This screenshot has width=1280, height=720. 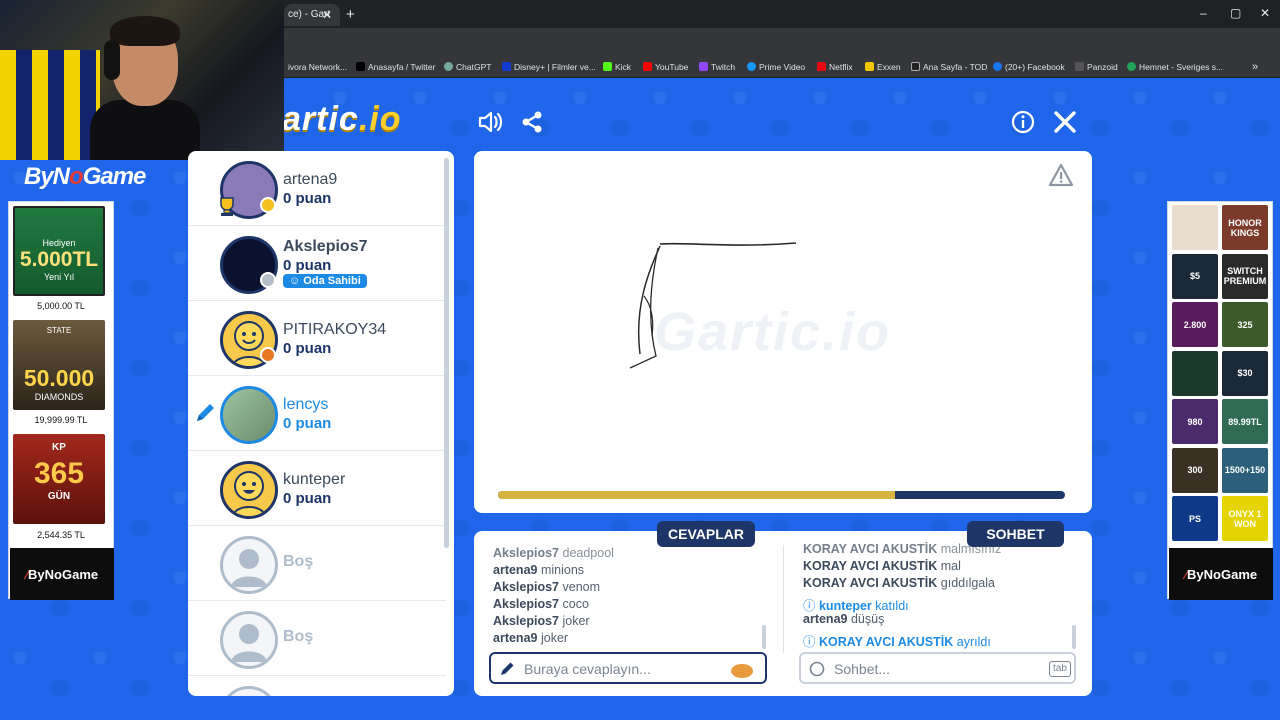 I want to click on system-message: ⓘ KORAY AVCI AKUSTİK ayrıldı, so click(x=897, y=642).